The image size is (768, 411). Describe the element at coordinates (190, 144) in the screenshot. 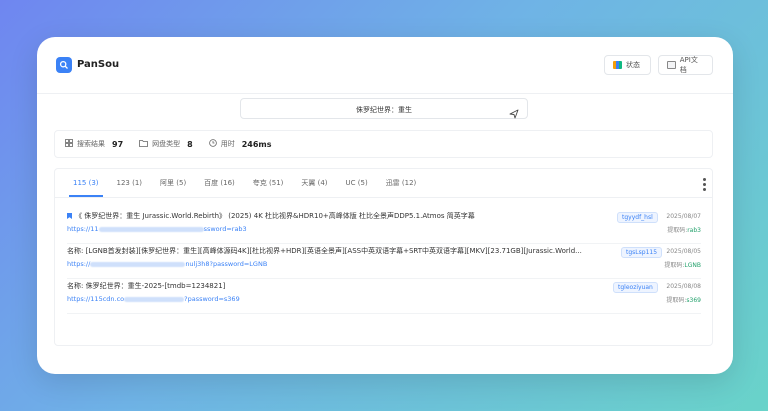

I see `types-value: 8` at that location.